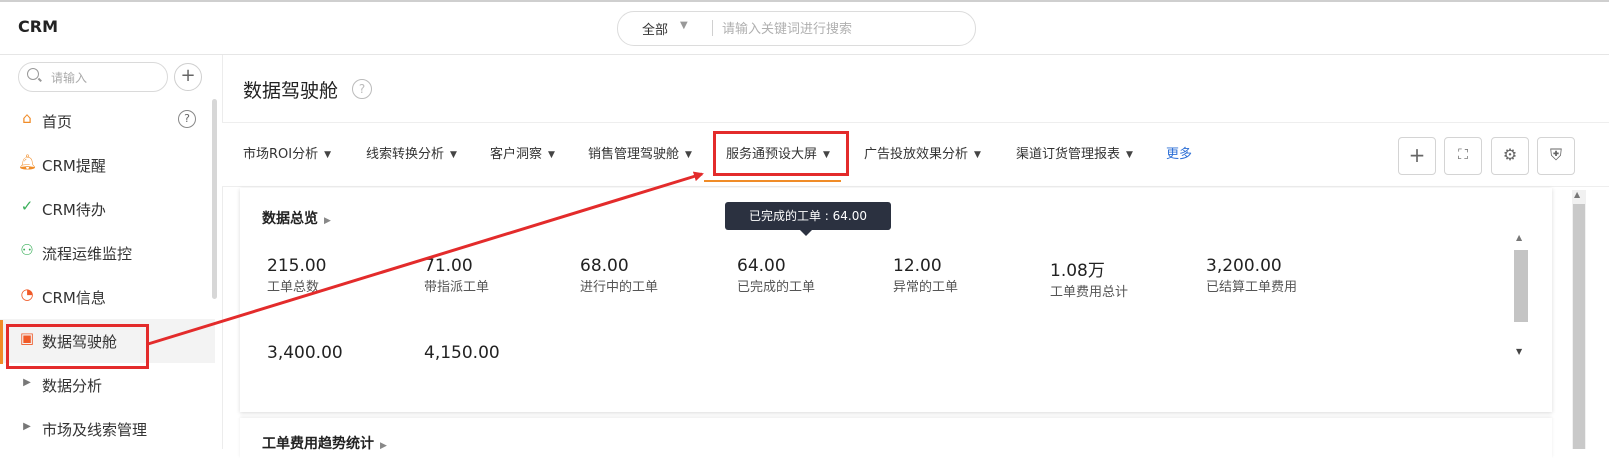  What do you see at coordinates (425, 258) in the screenshot?
I see `annotation-arrow` at bounding box center [425, 258].